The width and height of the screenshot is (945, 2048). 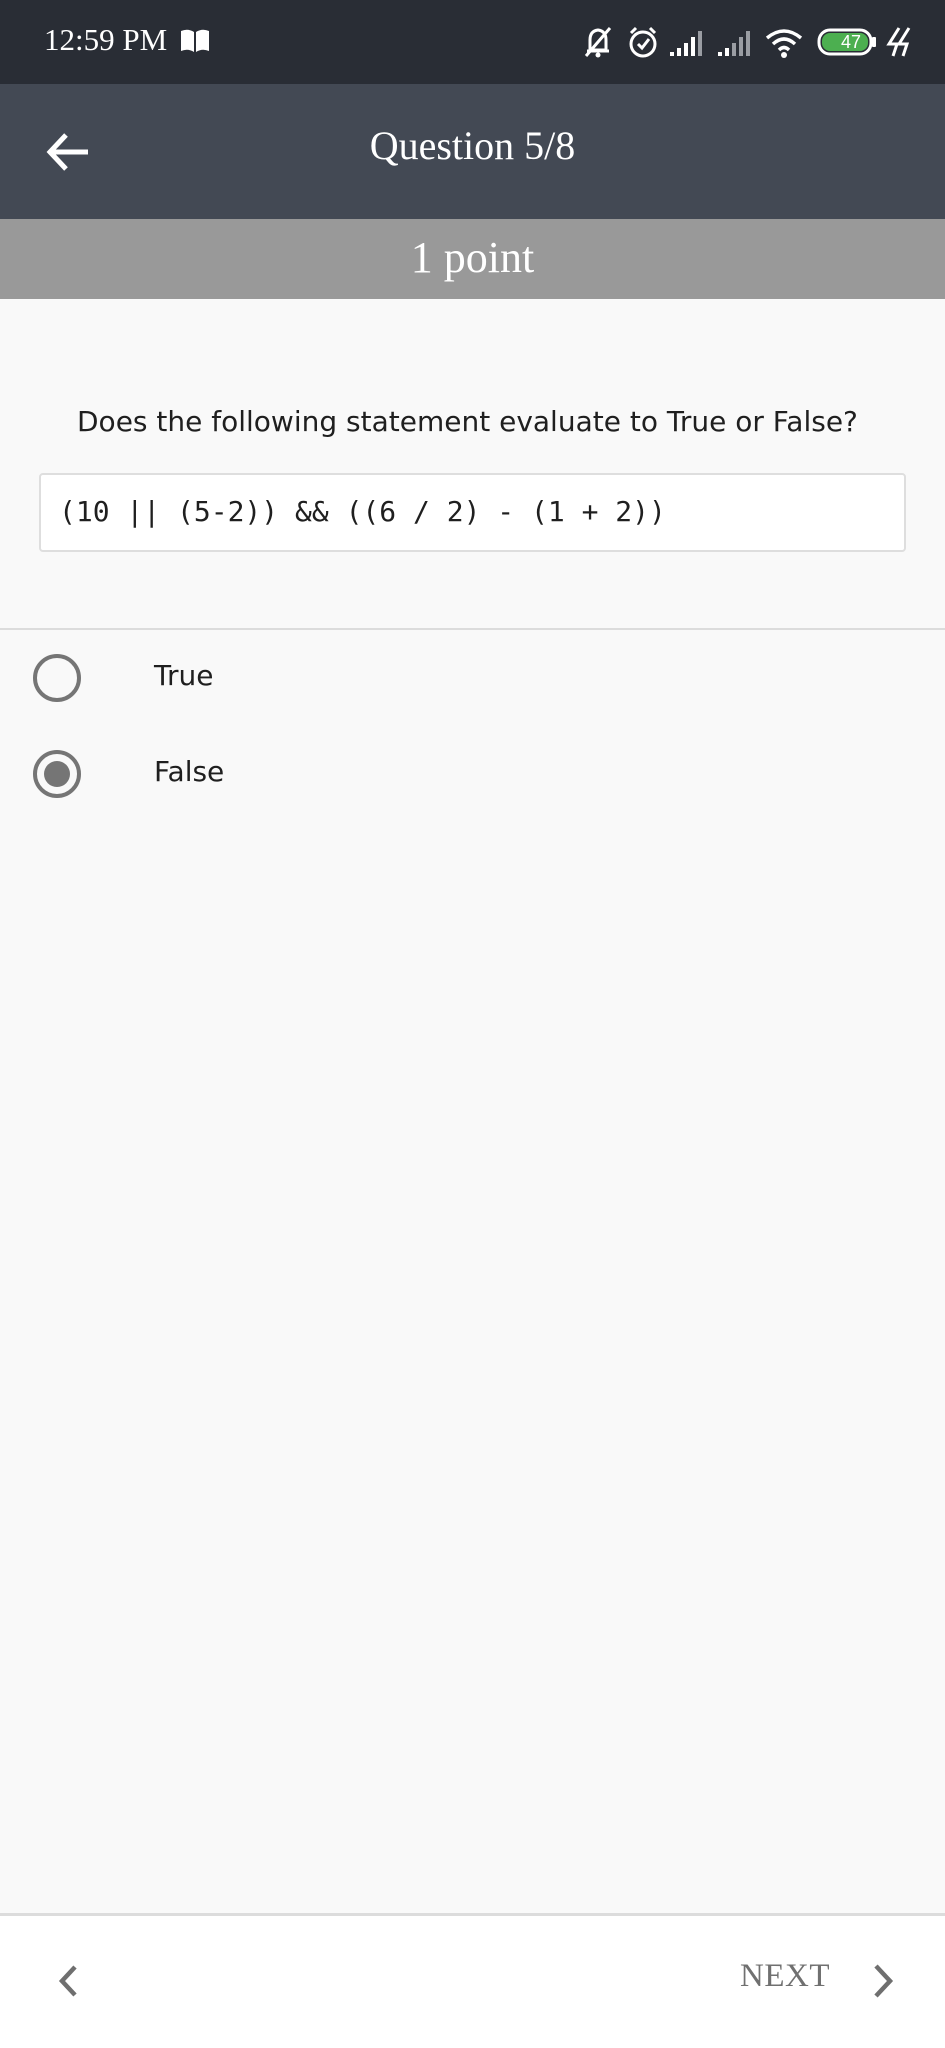 What do you see at coordinates (106, 39) in the screenshot?
I see `status-time: 12:59 PM` at bounding box center [106, 39].